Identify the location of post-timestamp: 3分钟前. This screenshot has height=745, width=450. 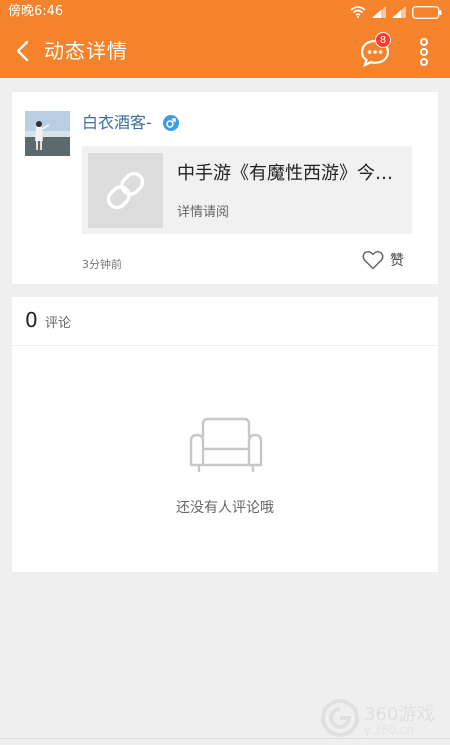
(102, 264).